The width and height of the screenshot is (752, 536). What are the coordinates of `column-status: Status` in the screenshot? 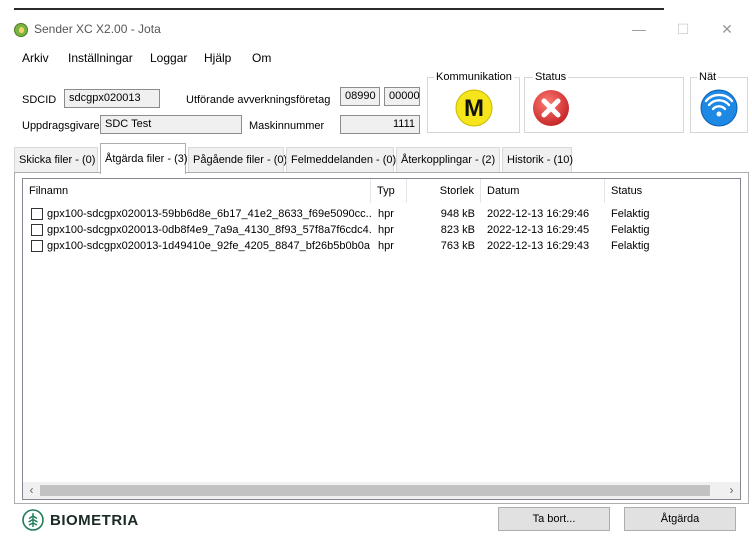 It's located at (673, 191).